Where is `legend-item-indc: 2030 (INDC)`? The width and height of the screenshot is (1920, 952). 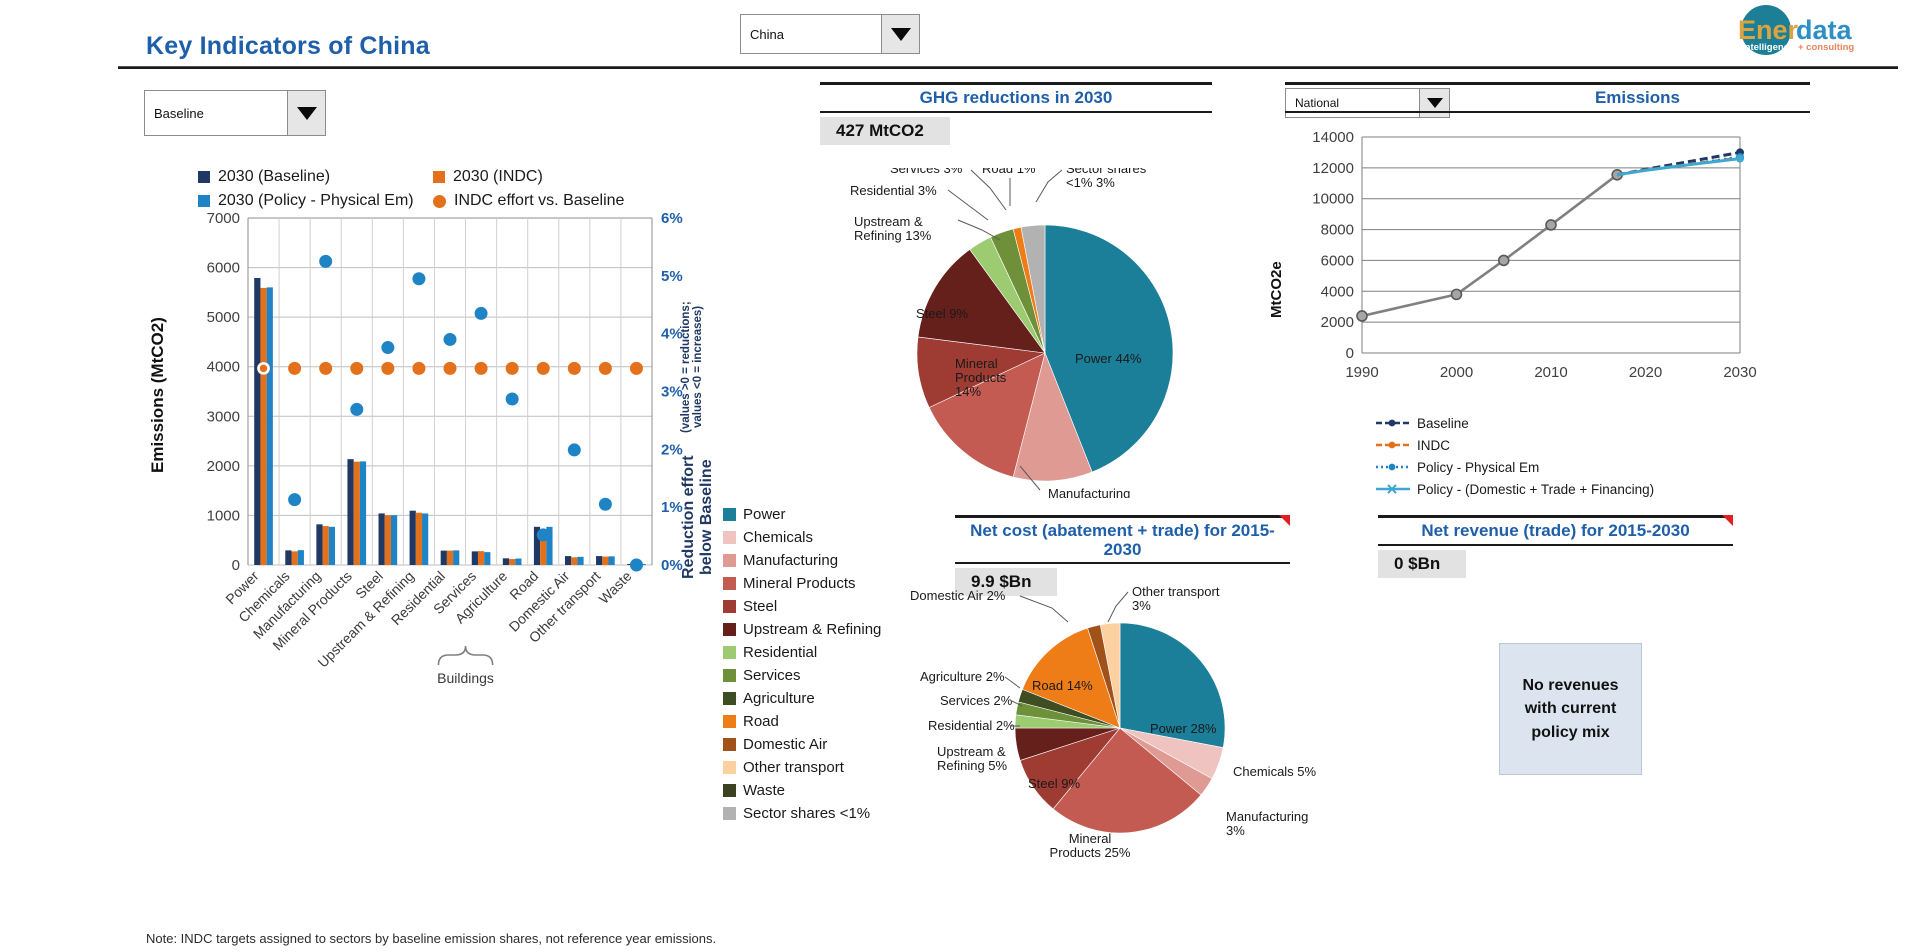
legend-item-indc: 2030 (INDC) is located at coordinates (550, 177).